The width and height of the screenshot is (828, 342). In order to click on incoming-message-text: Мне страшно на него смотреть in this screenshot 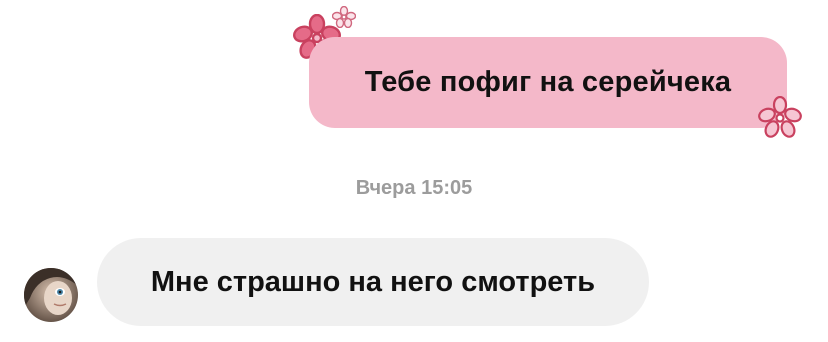, I will do `click(373, 281)`.